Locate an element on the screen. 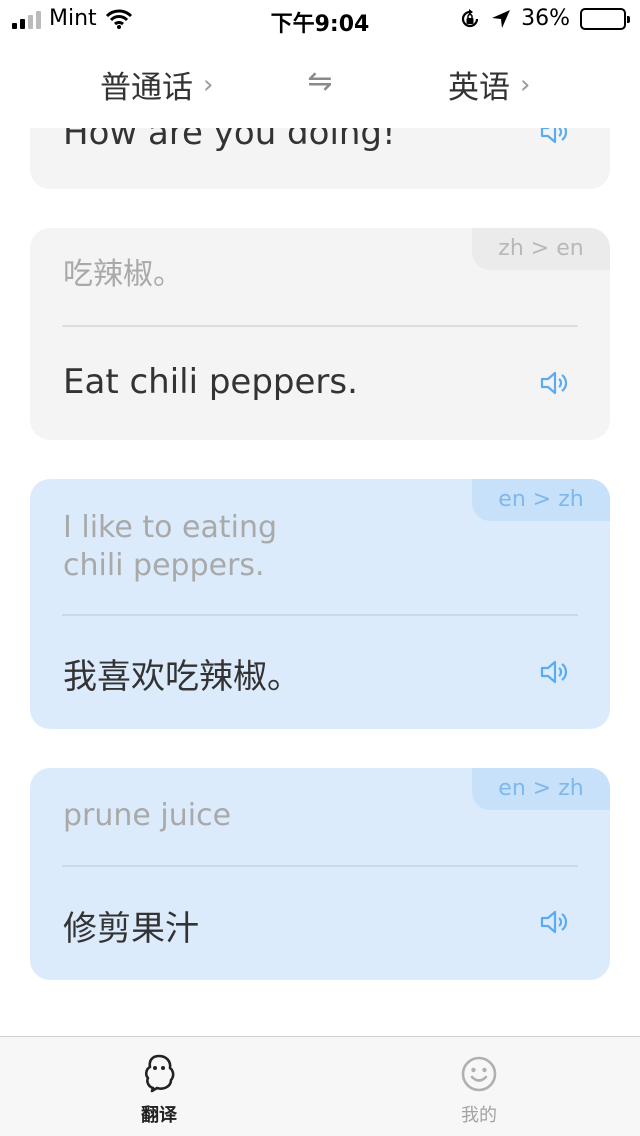 The width and height of the screenshot is (640, 1136). translation-text: How are you doing! is located at coordinates (229, 140).